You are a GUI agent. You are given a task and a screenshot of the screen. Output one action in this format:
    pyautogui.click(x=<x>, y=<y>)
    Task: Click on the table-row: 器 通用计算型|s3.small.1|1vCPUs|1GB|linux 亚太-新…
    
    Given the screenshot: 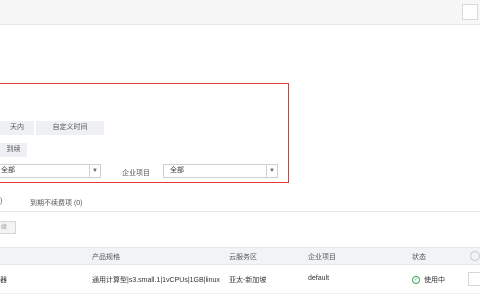 What is the action you would take?
    pyautogui.click(x=240, y=279)
    